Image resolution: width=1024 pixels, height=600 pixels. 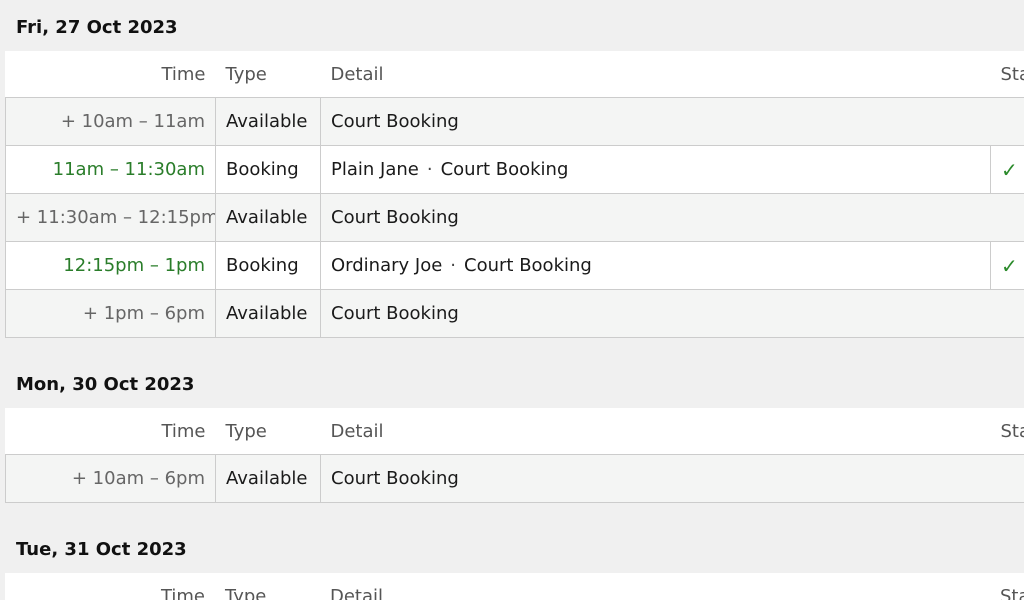 What do you see at coordinates (110, 265) in the screenshot?
I see `slot-time: 12:15pm – 1pm` at bounding box center [110, 265].